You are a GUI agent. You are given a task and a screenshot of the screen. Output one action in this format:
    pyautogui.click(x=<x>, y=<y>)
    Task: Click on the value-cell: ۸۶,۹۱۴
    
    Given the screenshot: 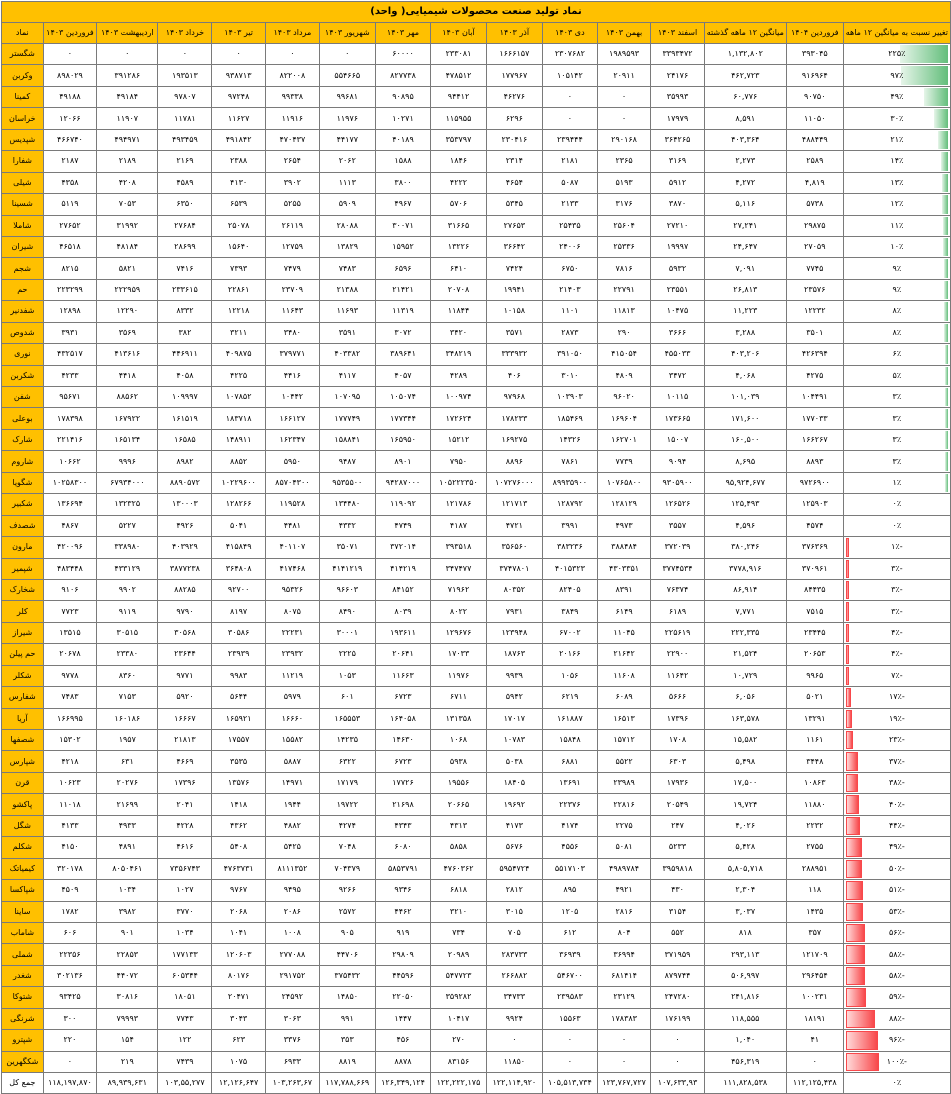 What is the action you would take?
    pyautogui.click(x=745, y=590)
    